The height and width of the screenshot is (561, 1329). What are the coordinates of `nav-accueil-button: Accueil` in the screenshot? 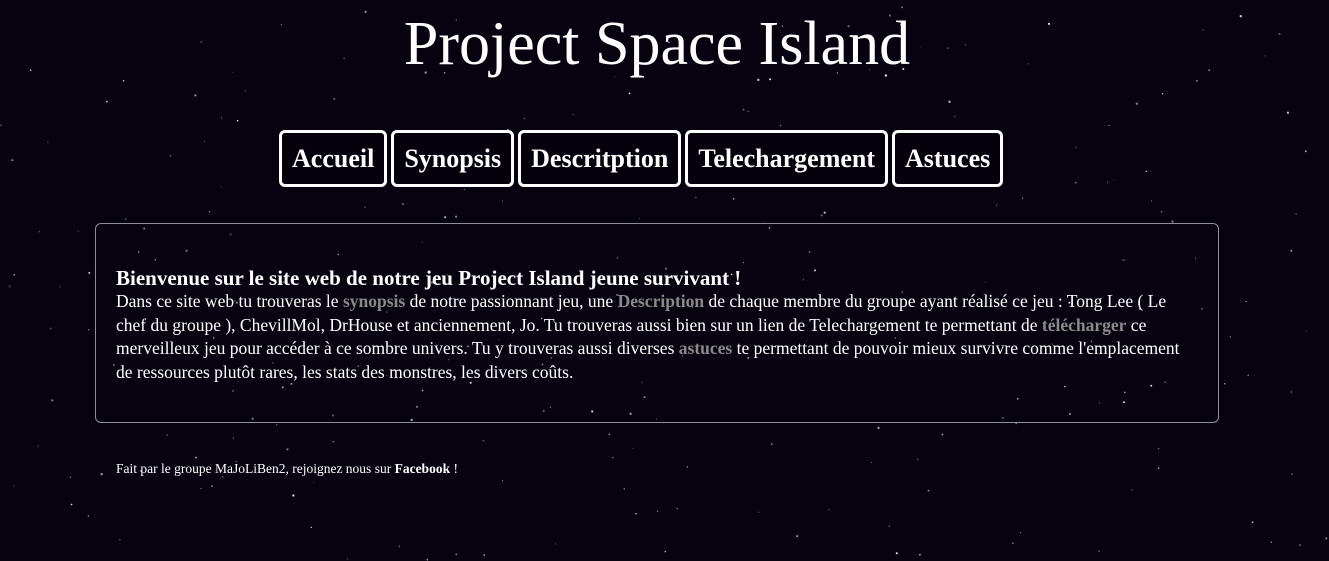 It's located at (333, 158).